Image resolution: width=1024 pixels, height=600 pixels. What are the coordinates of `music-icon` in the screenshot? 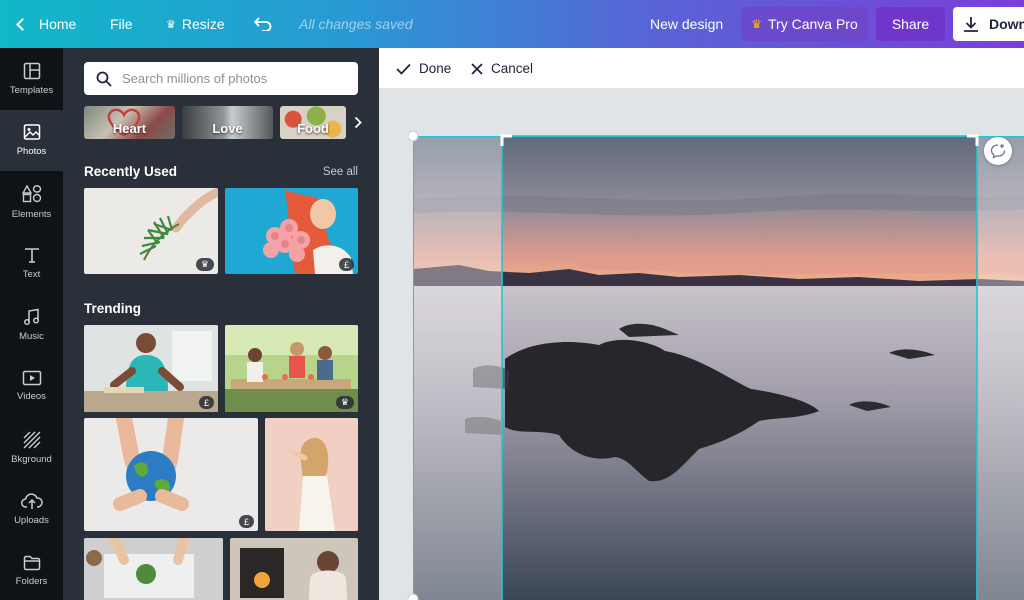 It's located at (31, 316).